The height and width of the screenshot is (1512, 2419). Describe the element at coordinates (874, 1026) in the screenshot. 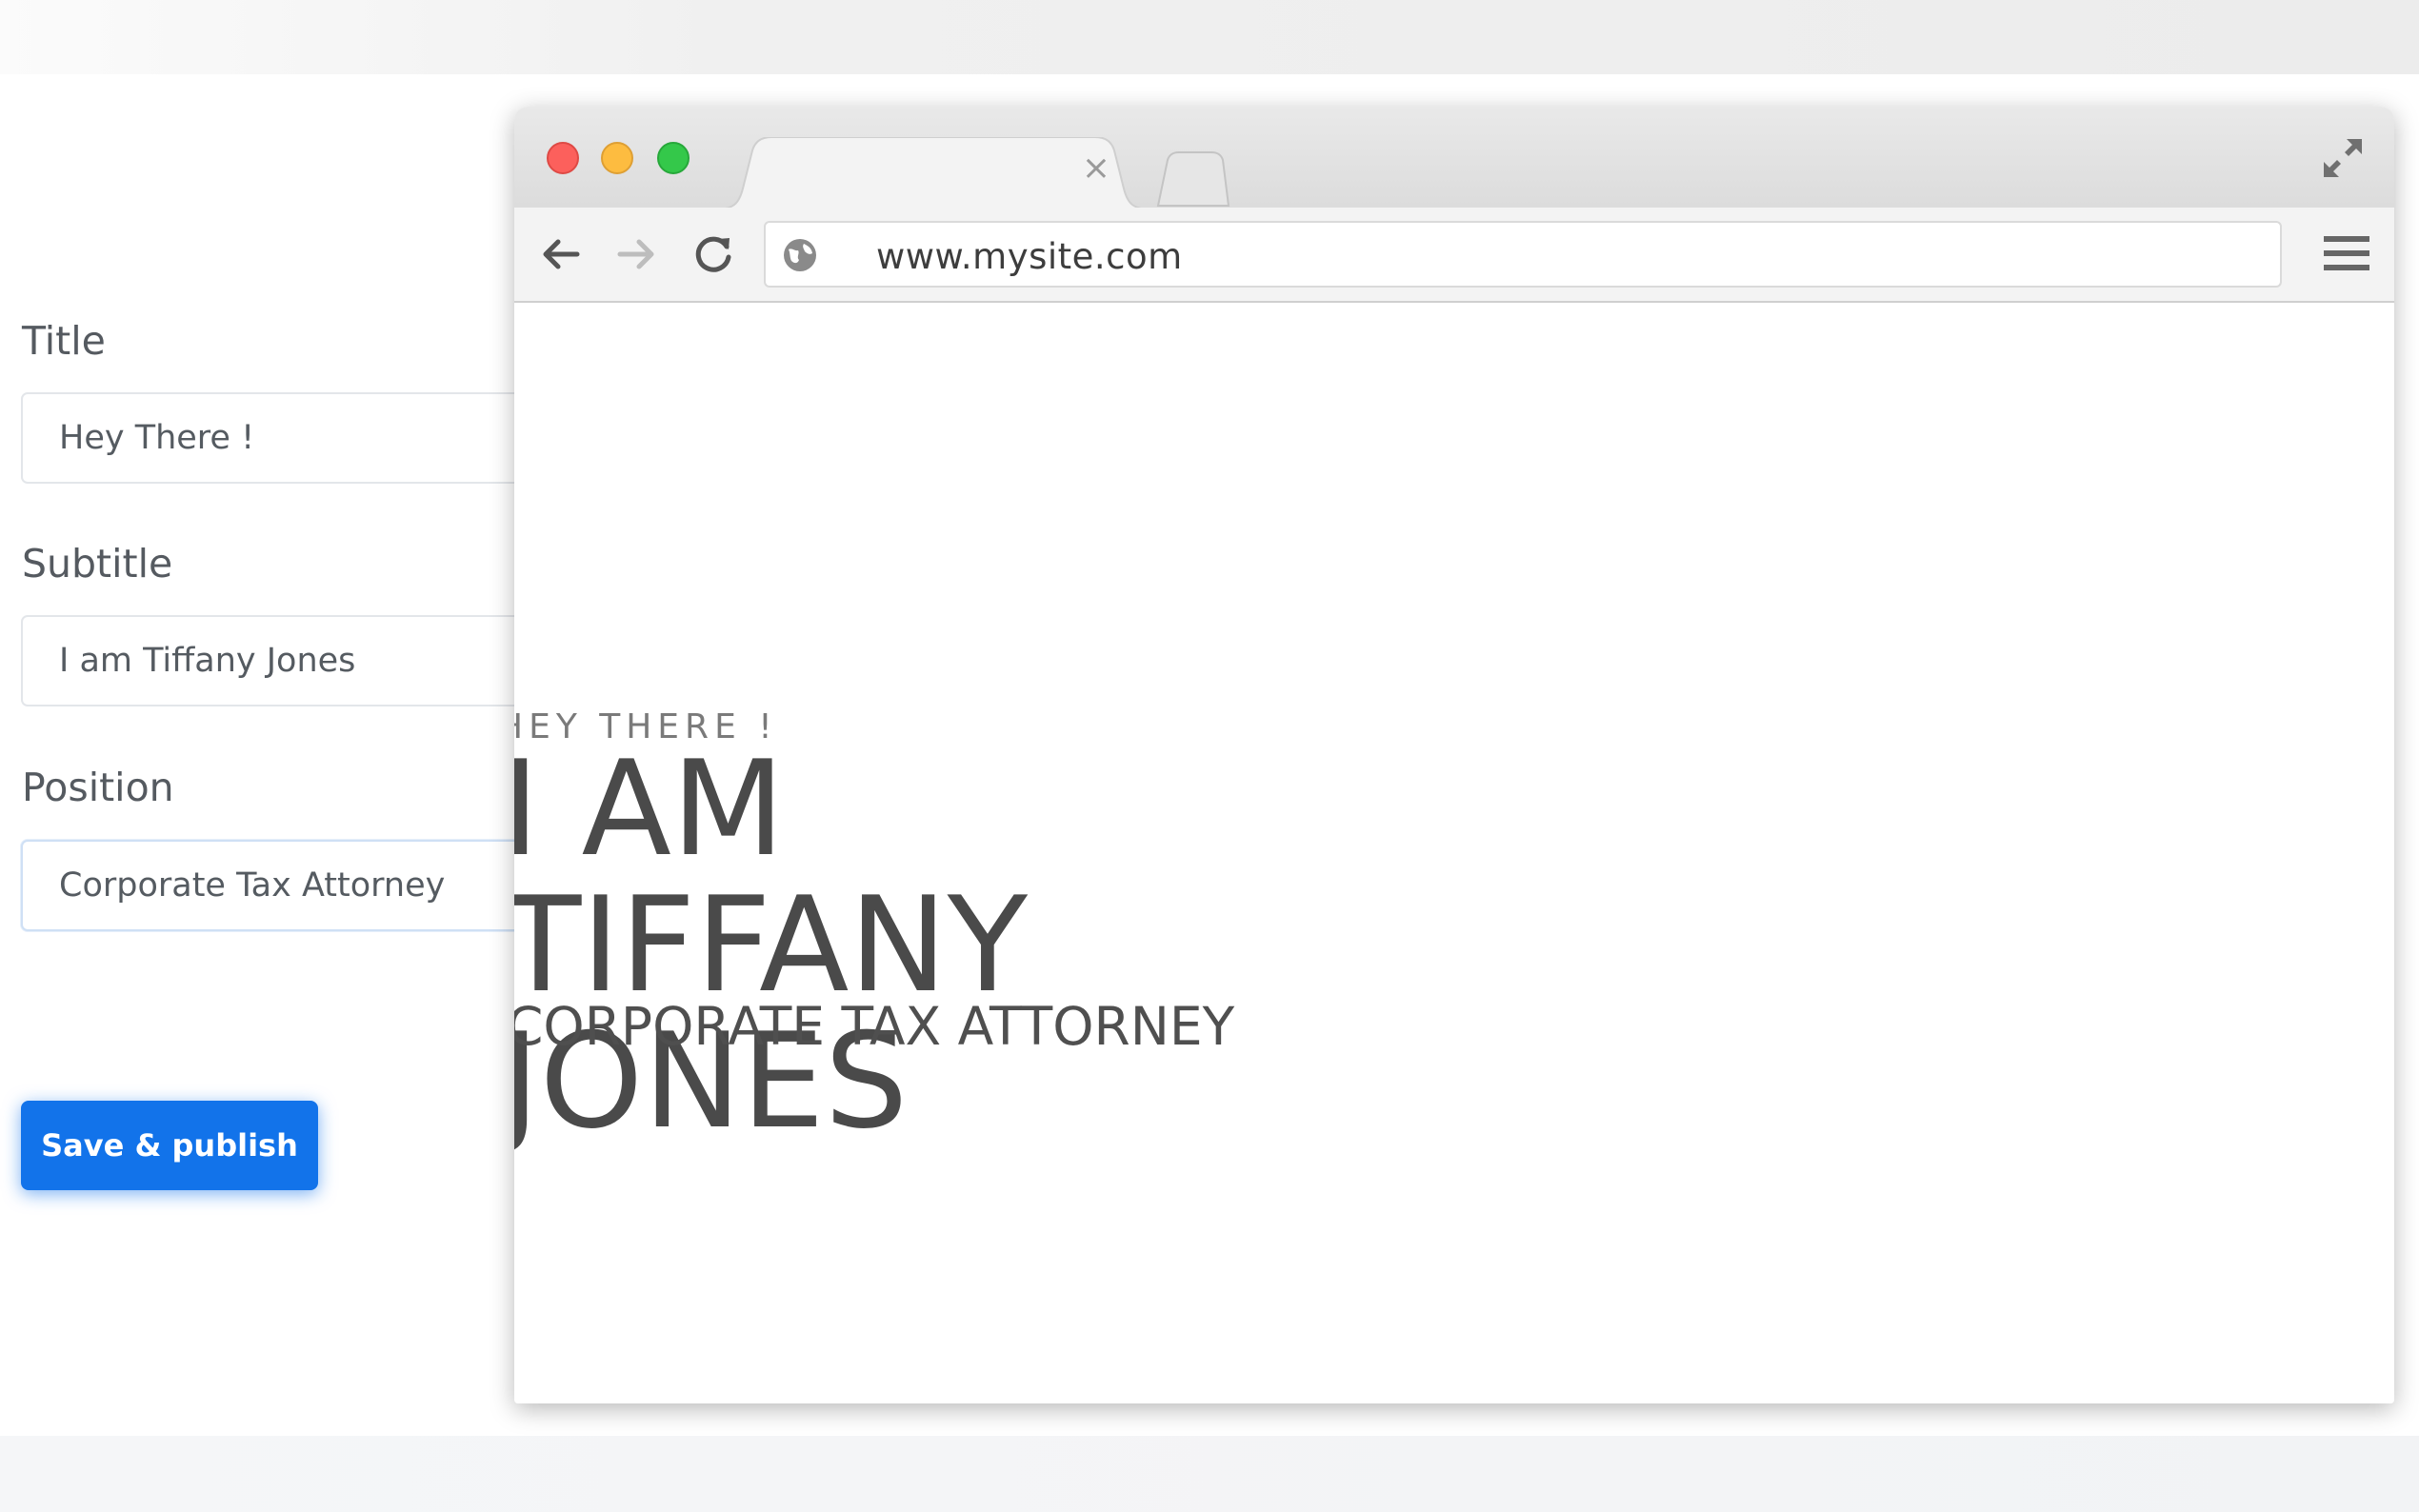

I see `hero-position: CORPORATE TAX ATTORNEY` at that location.